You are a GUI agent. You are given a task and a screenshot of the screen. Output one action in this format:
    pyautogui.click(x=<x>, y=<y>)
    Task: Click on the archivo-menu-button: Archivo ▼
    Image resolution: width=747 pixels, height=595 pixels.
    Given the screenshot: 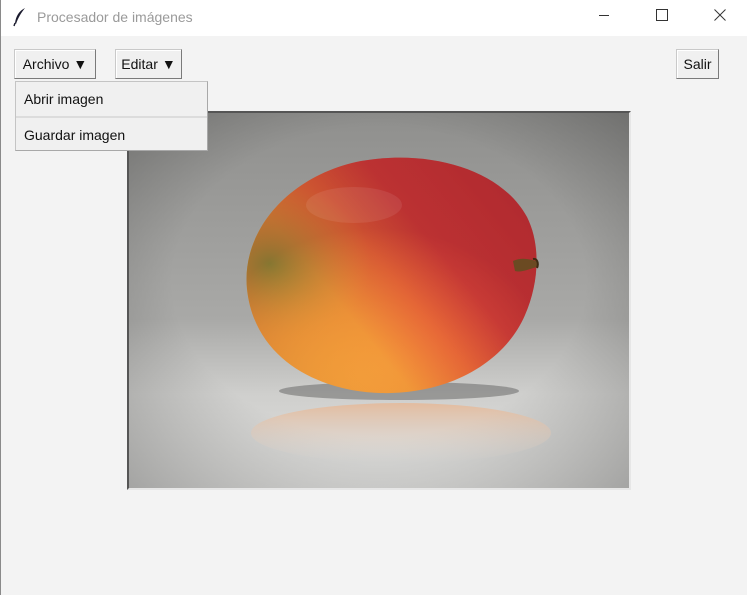 What is the action you would take?
    pyautogui.click(x=55, y=64)
    